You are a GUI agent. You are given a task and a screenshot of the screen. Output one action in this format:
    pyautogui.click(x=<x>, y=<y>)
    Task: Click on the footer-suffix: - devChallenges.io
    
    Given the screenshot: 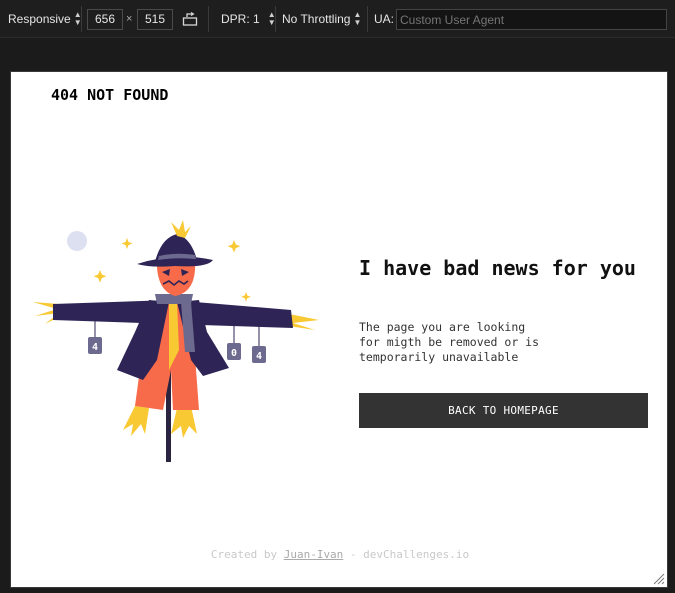 What is the action you would take?
    pyautogui.click(x=406, y=554)
    